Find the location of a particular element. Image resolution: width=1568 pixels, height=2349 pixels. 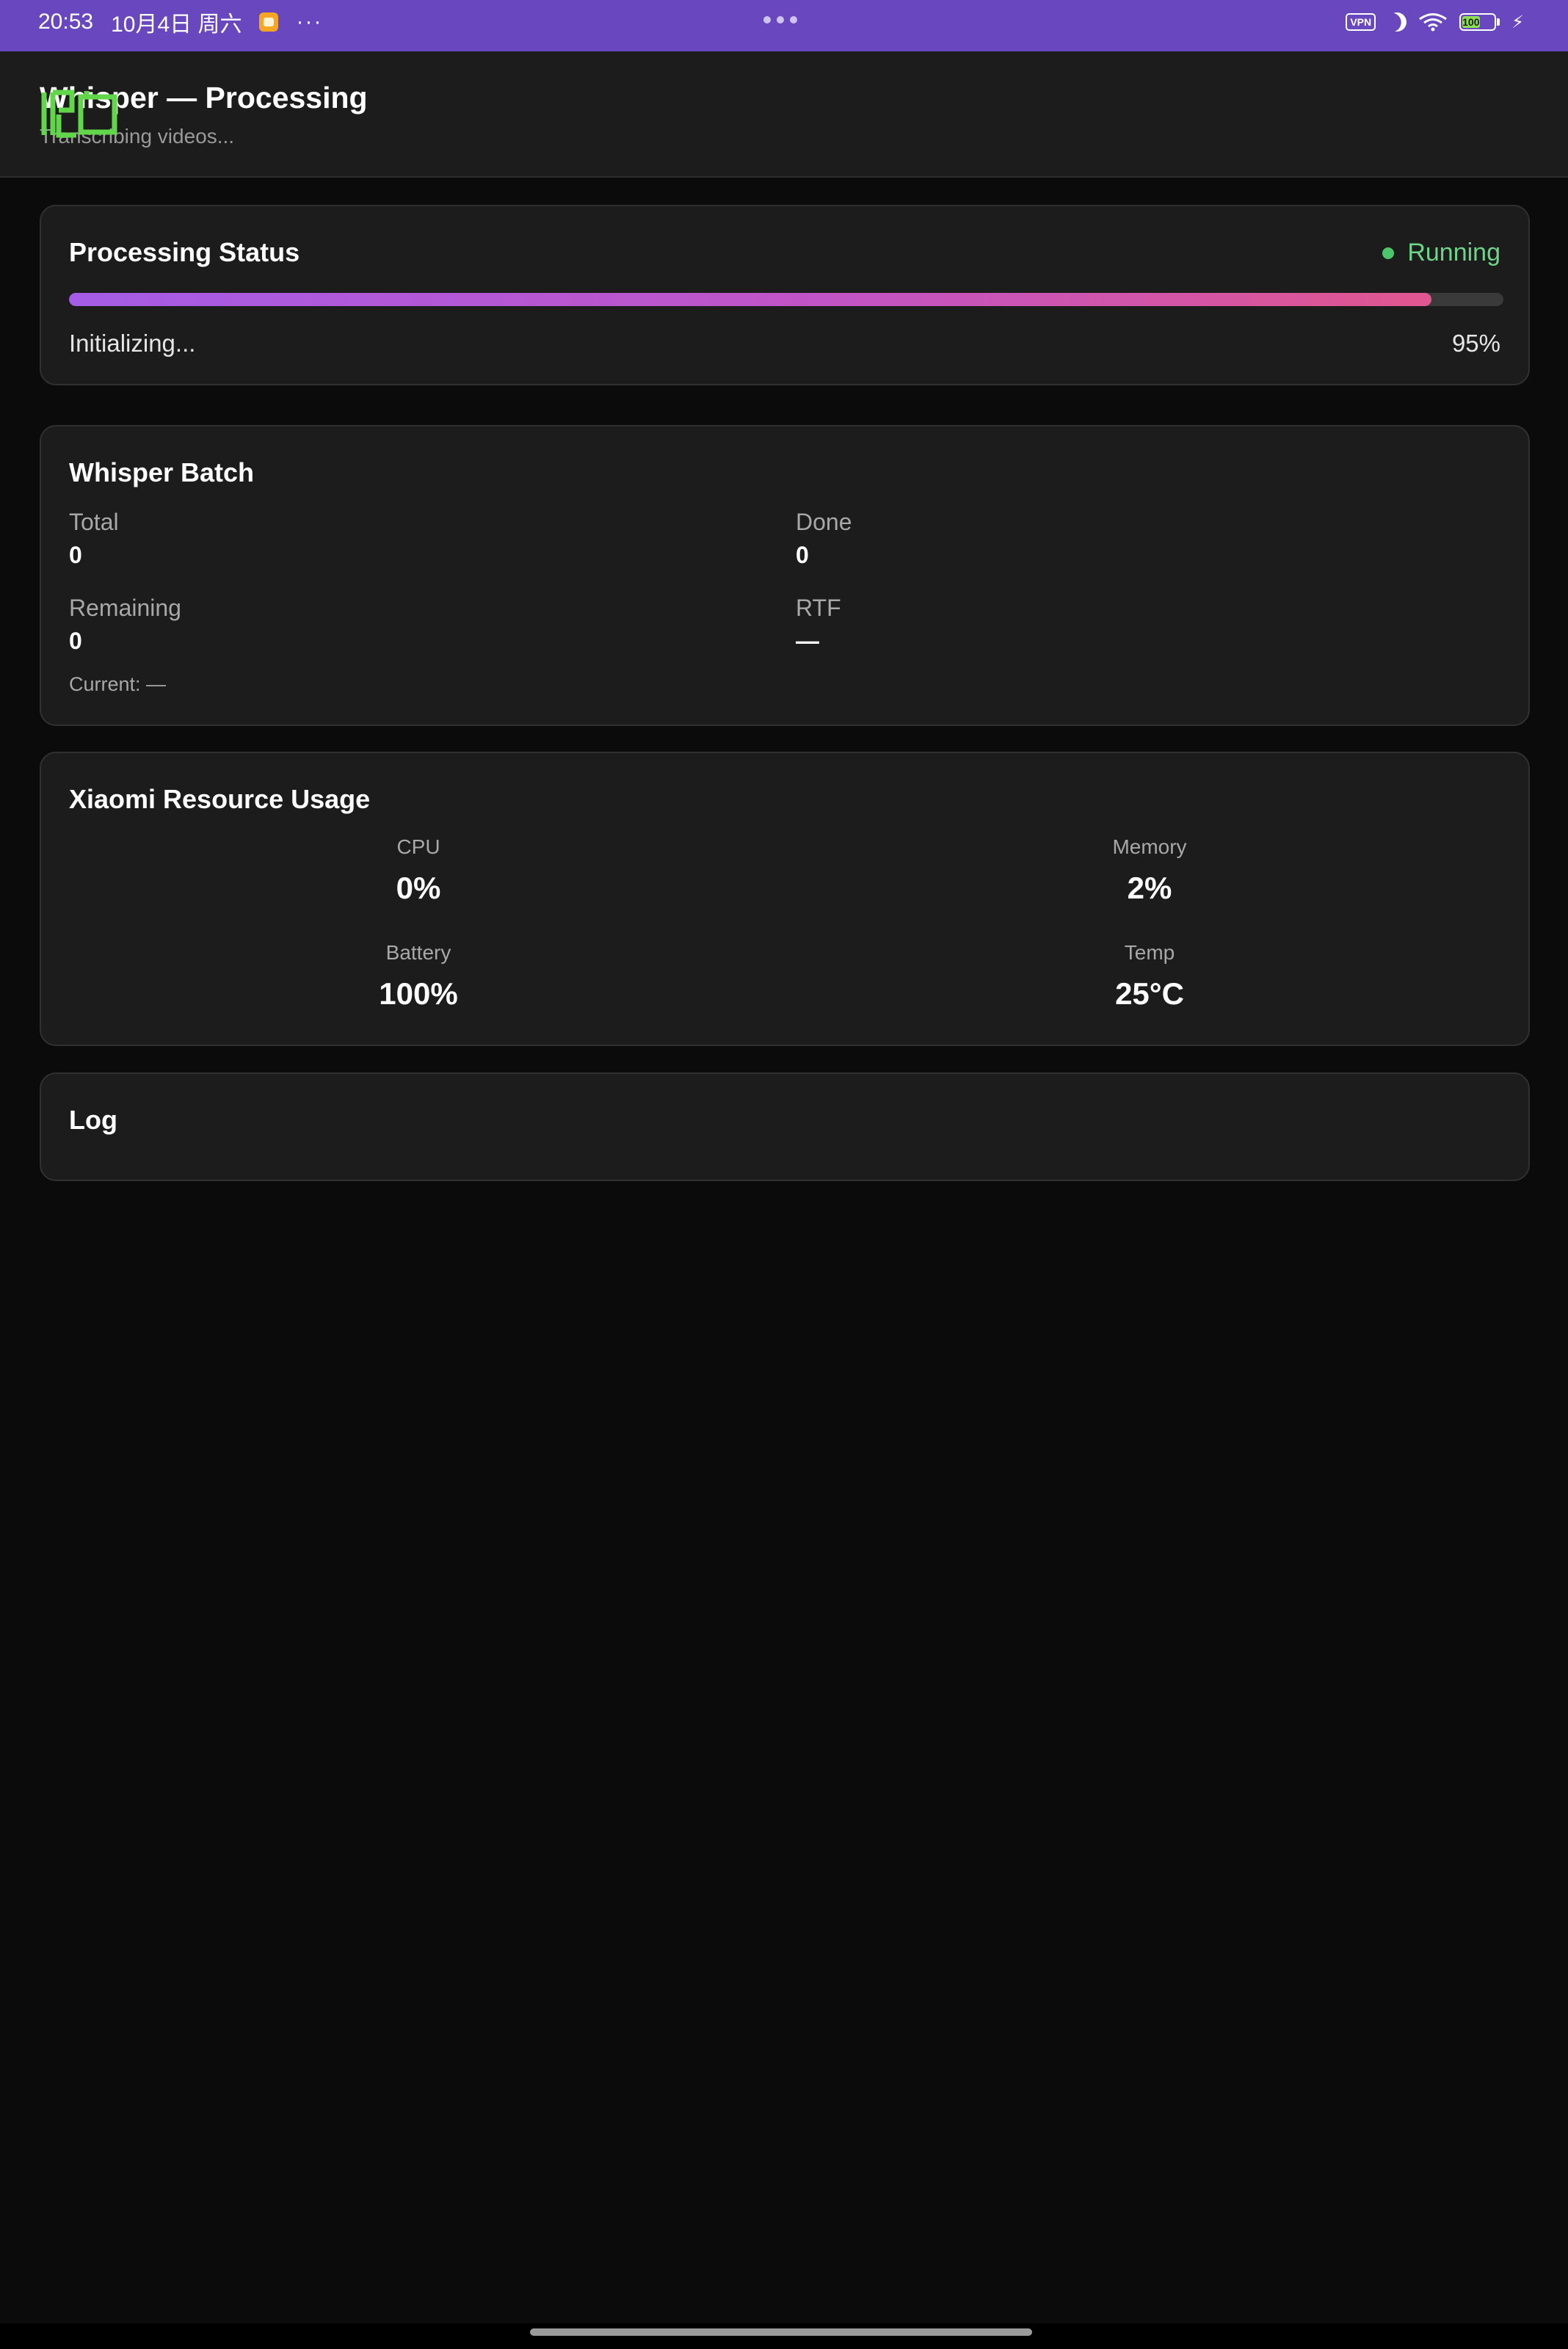

multitask-dots-icon is located at coordinates (780, 19).